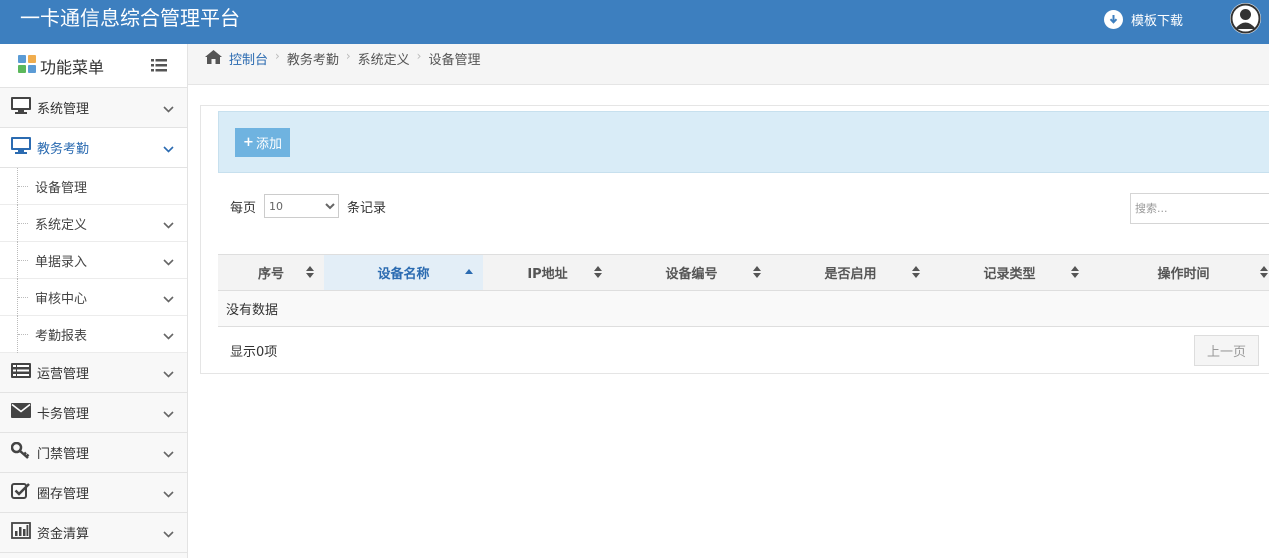 The width and height of the screenshot is (1269, 558). I want to click on attendance-submenu: 设备管理 系统定义 单据录入 审核中心 考勤报表, so click(93, 260).